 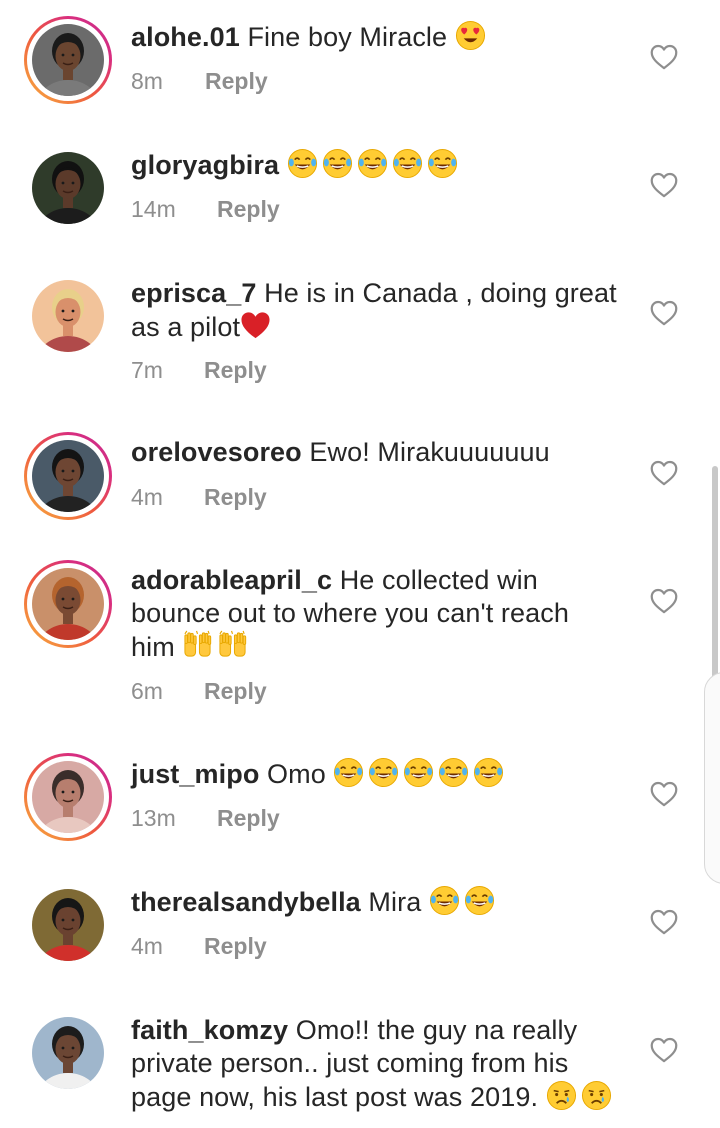 I want to click on comment-text: just_mipo Omo, so click(x=381, y=774).